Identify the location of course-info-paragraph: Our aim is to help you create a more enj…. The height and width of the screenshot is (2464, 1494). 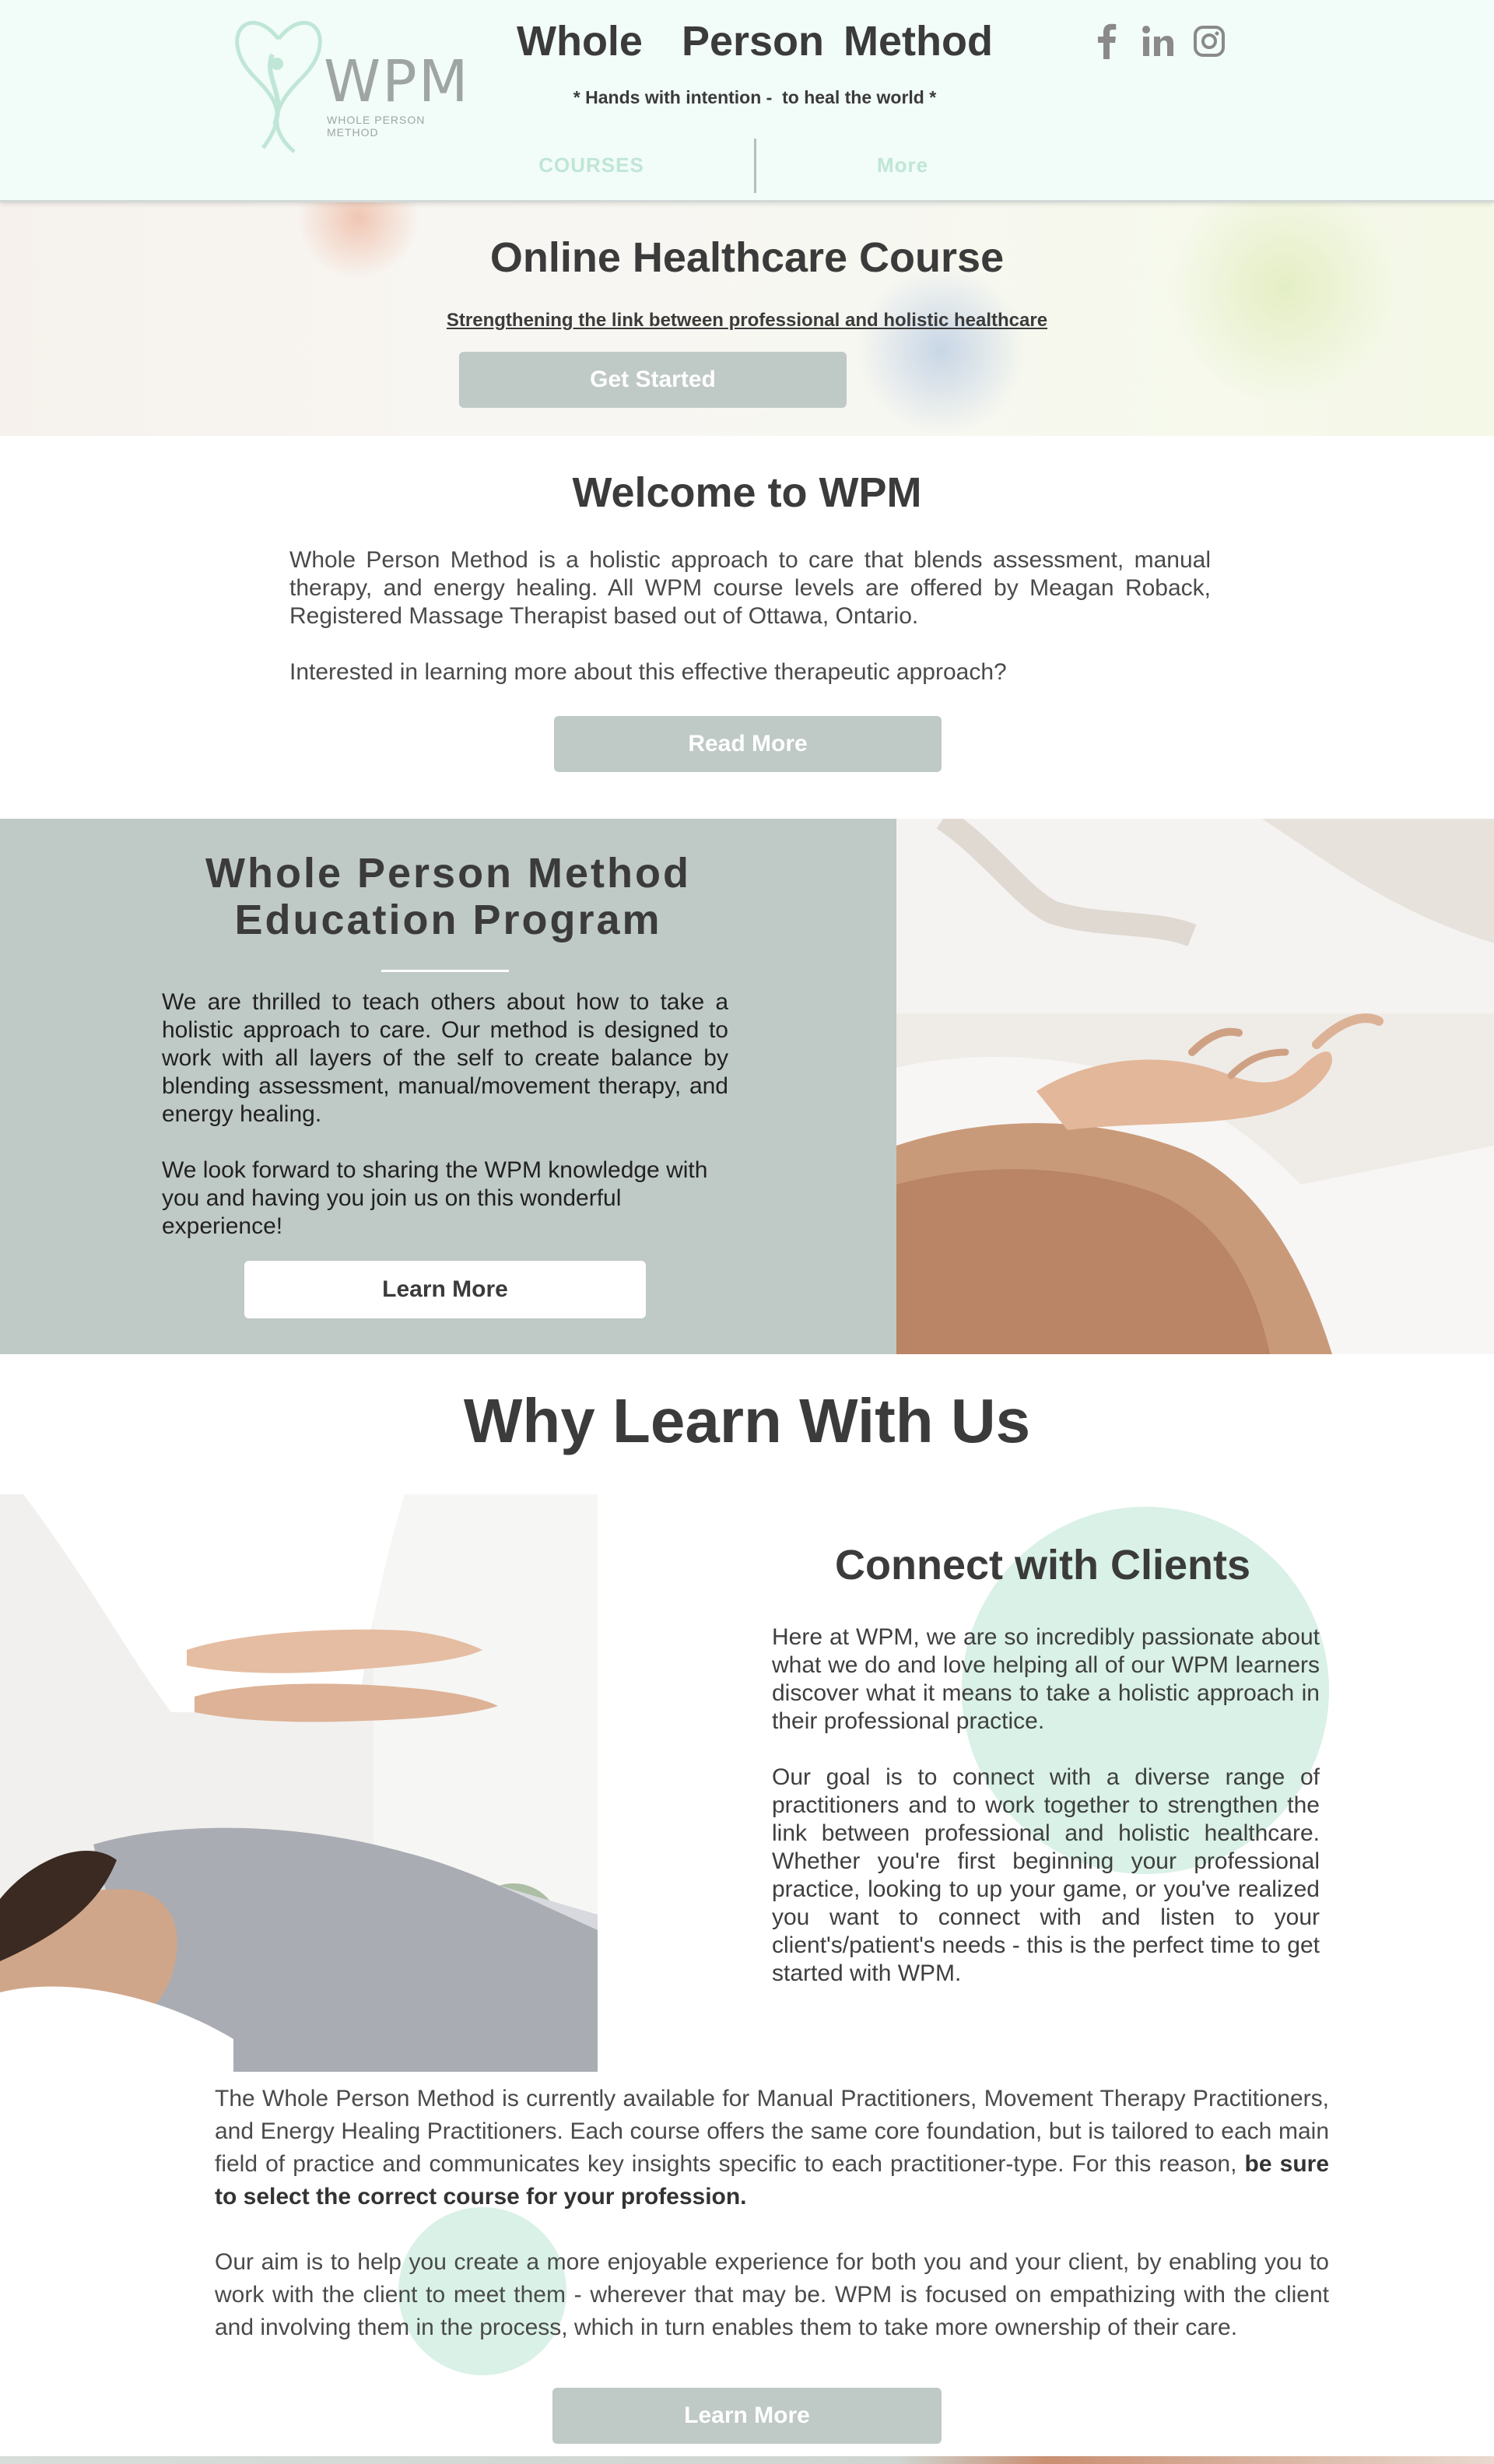
(772, 2294).